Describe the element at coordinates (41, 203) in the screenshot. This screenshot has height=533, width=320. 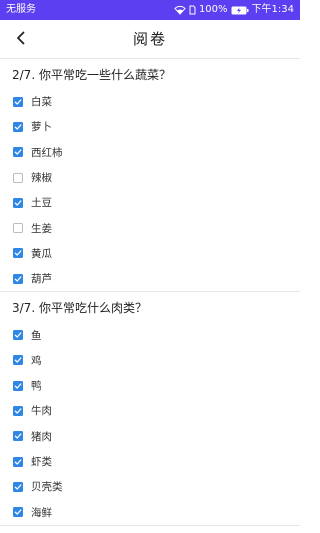
I see `option-label: 土豆` at that location.